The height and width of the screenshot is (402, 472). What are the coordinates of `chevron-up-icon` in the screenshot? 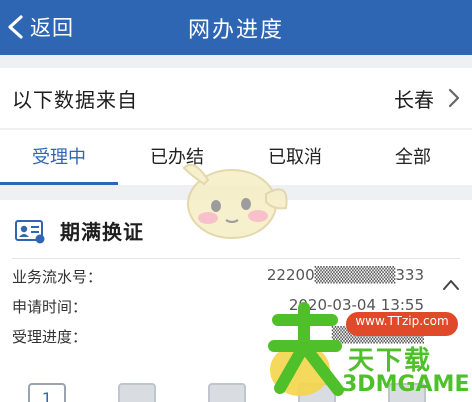 It's located at (451, 285).